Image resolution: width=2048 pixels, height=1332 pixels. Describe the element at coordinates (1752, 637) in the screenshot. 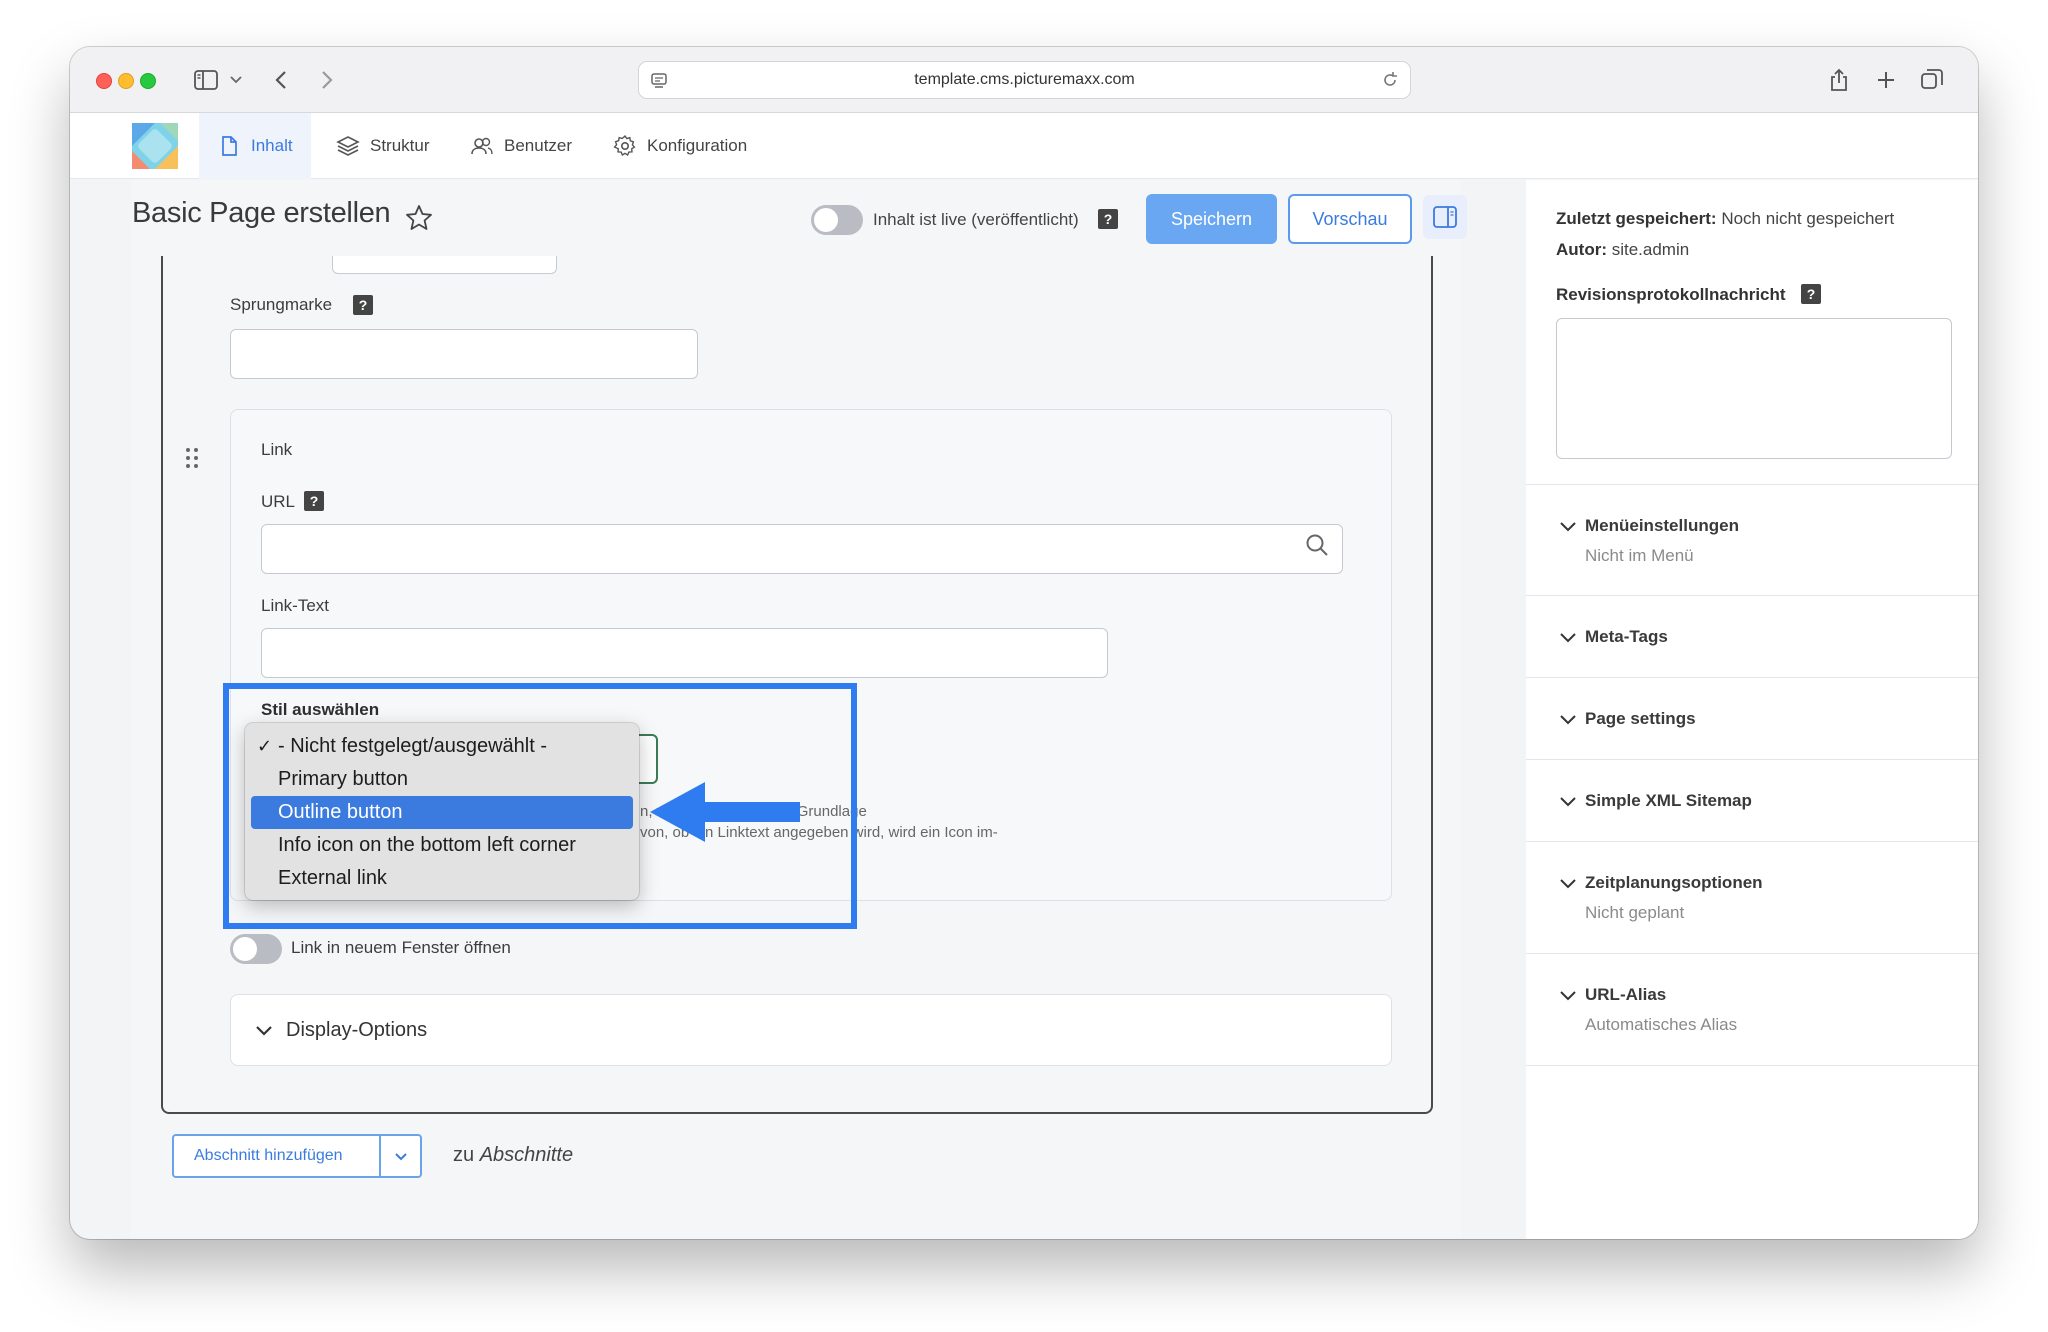

I see `sidebar-section-meta-tags: Meta-Tags` at that location.